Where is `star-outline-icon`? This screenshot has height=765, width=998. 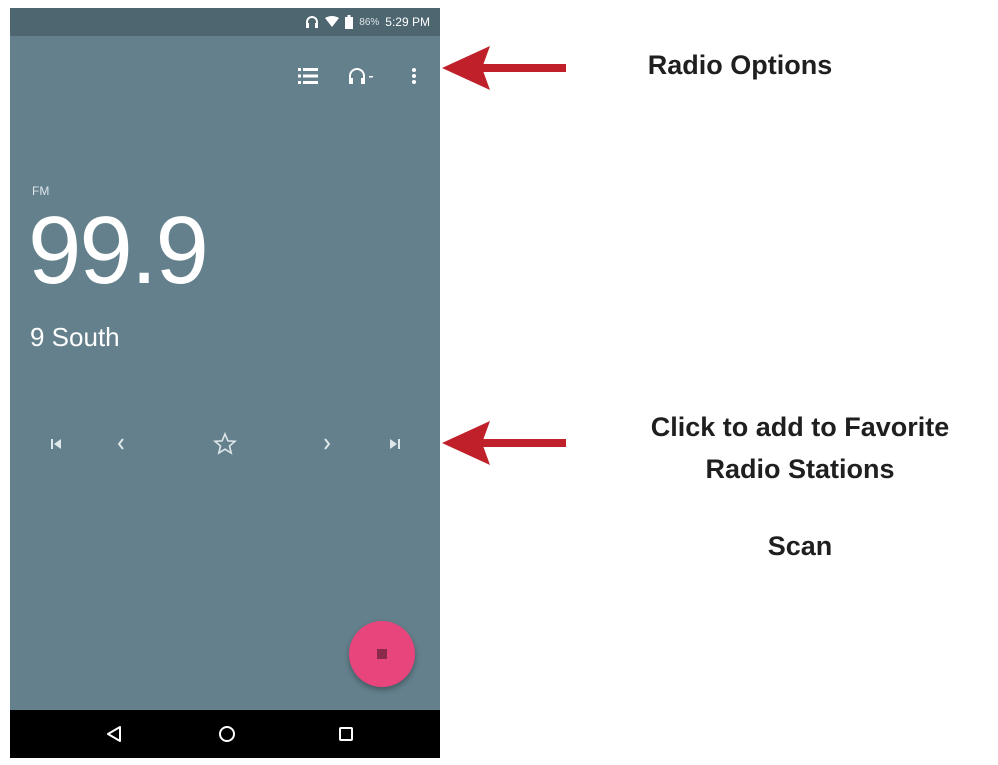 star-outline-icon is located at coordinates (225, 444).